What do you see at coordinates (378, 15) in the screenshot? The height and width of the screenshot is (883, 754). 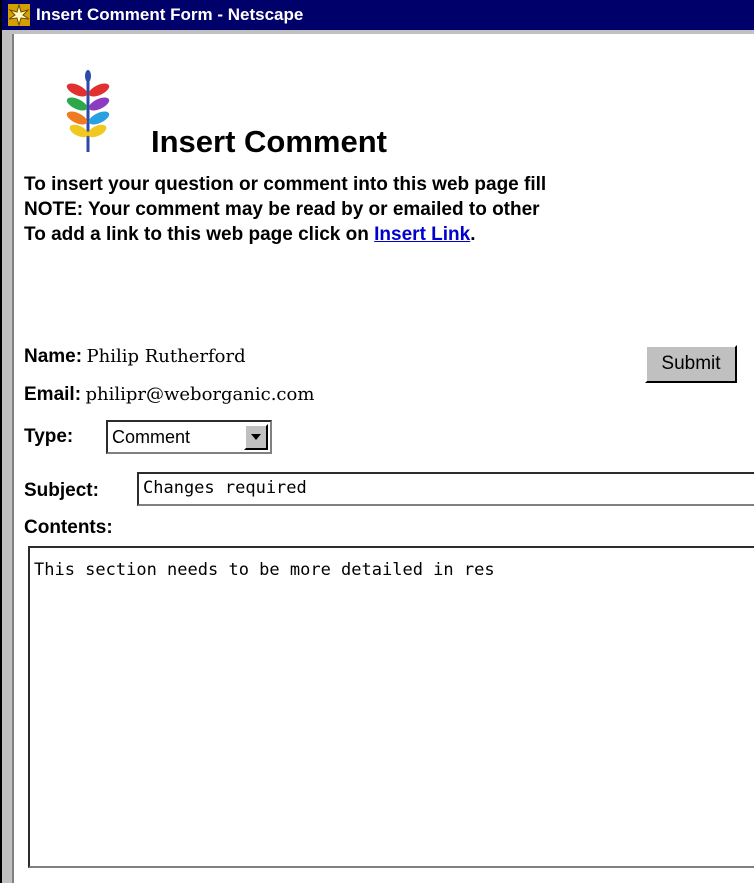 I see `title-bar: Insert Comment Form - Netscape` at bounding box center [378, 15].